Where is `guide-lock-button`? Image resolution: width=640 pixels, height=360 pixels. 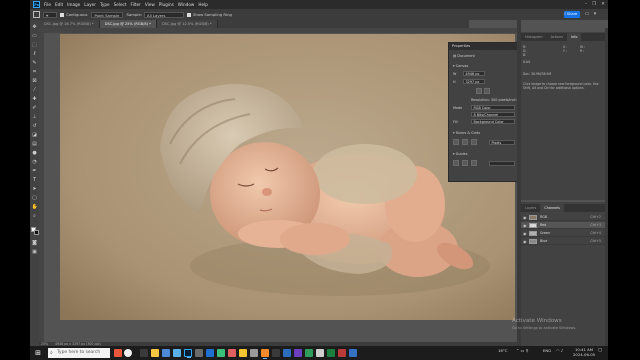 guide-lock-button is located at coordinates (465, 163).